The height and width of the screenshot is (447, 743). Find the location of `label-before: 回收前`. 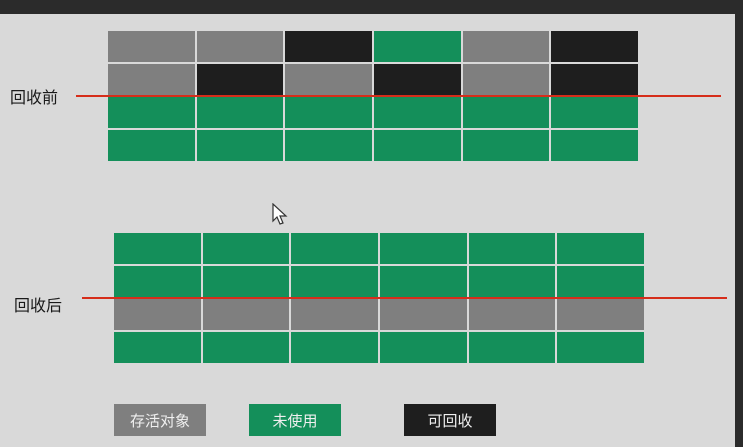

label-before: 回收前 is located at coordinates (34, 97).